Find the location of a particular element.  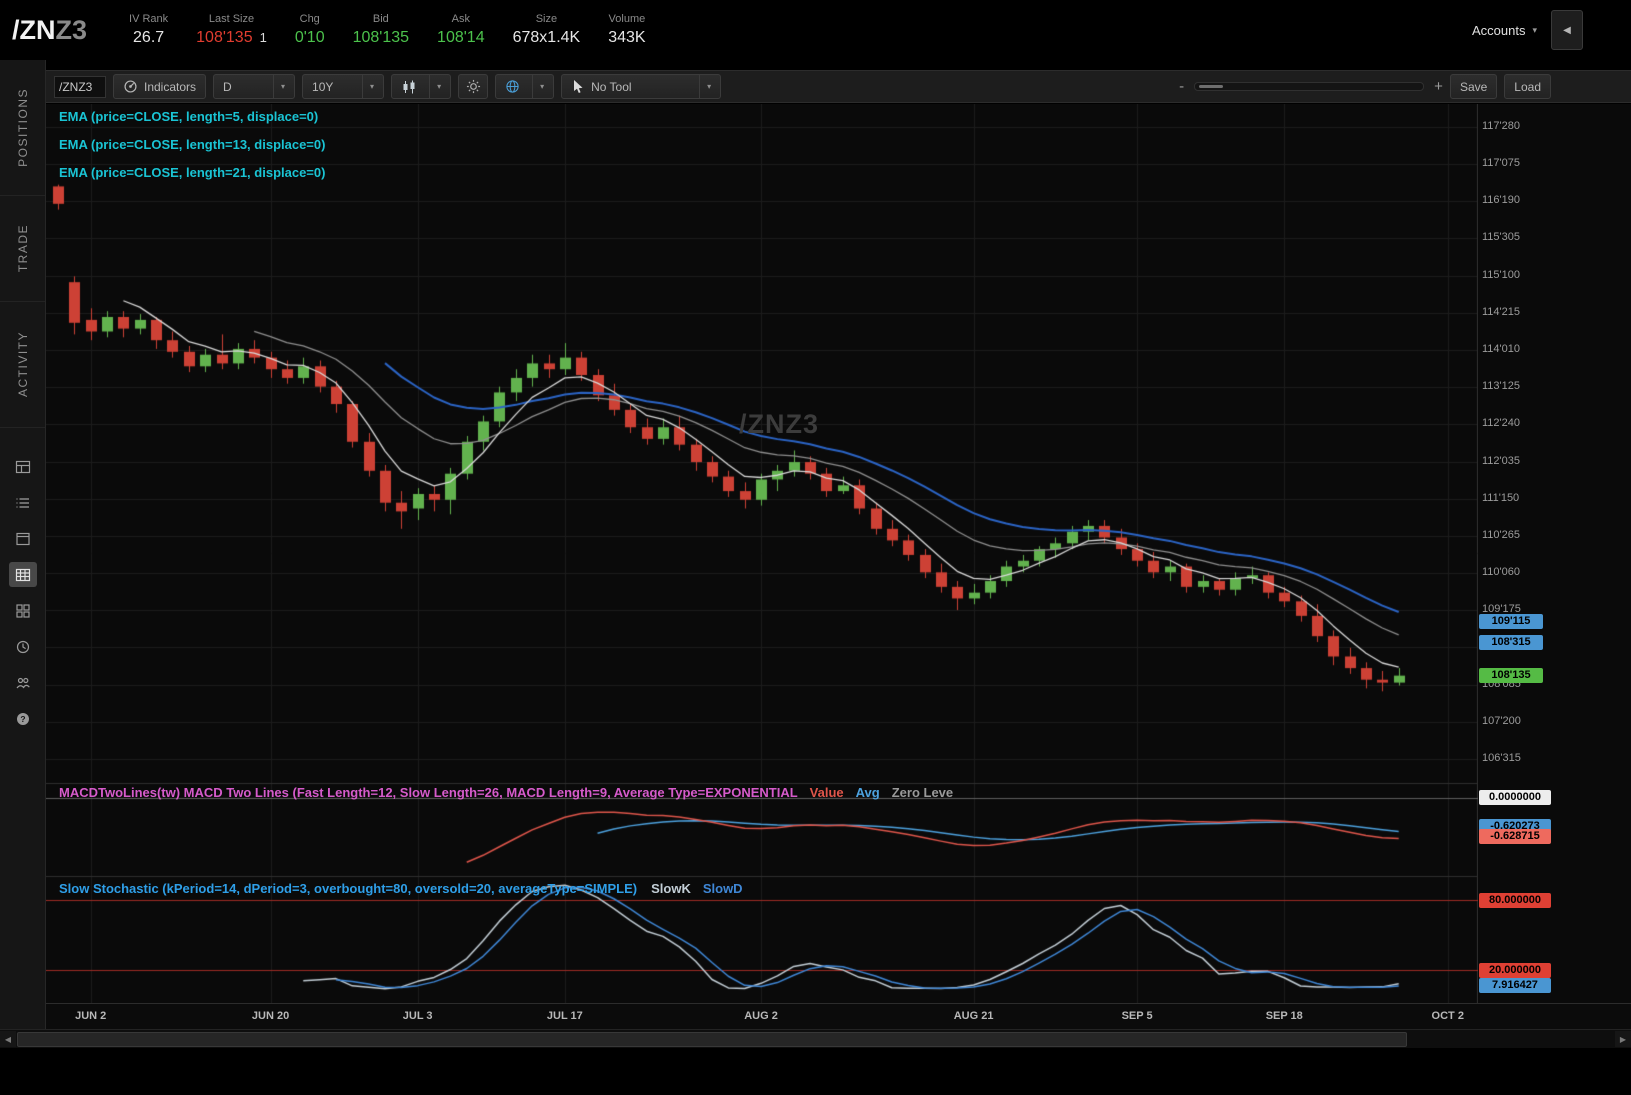

drawing-tool-dropdown: No Tool ▾ is located at coordinates (641, 86).